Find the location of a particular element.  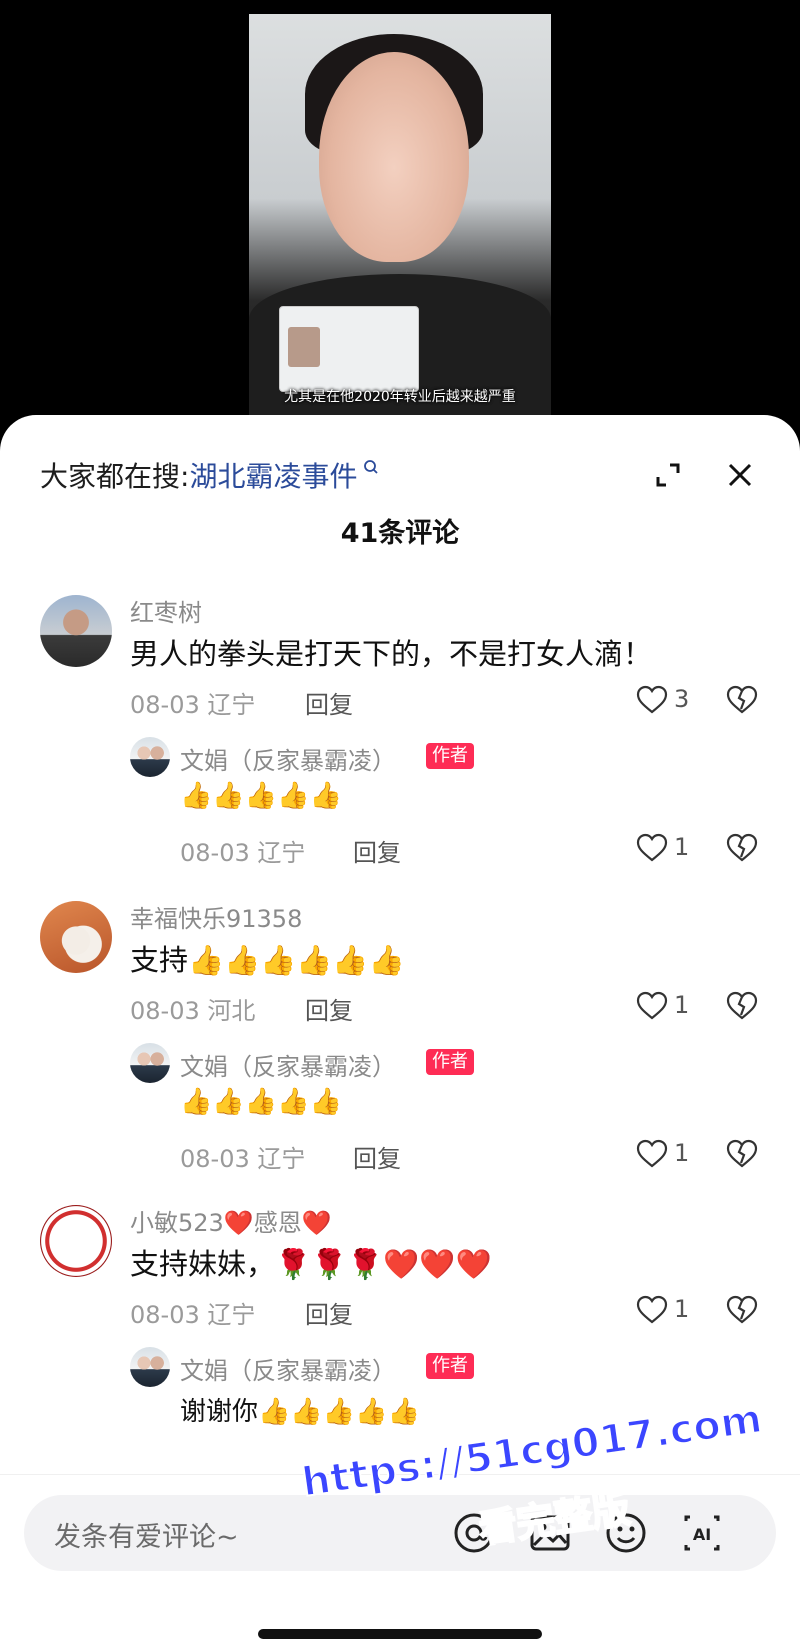

ai-icon: AI is located at coordinates (702, 1533).